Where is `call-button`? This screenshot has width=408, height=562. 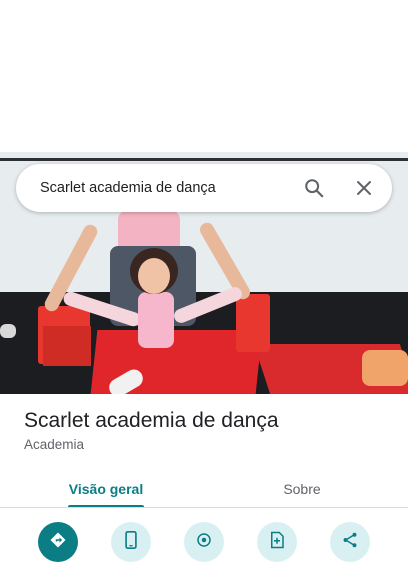
call-button is located at coordinates (131, 542).